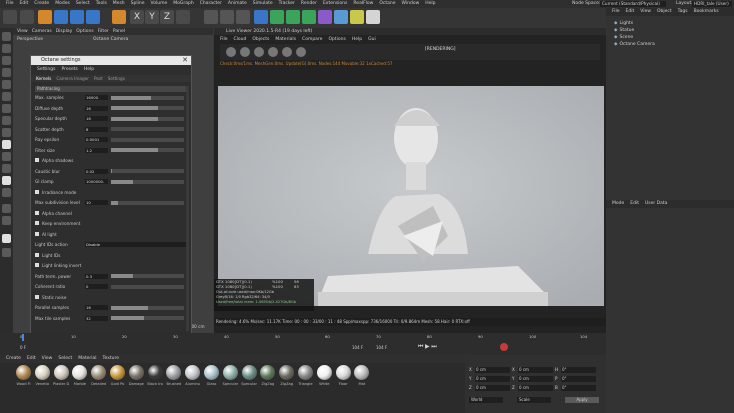 The height and width of the screenshot is (413, 734). I want to click on menu-item-modes: Modes, so click(62, 4).